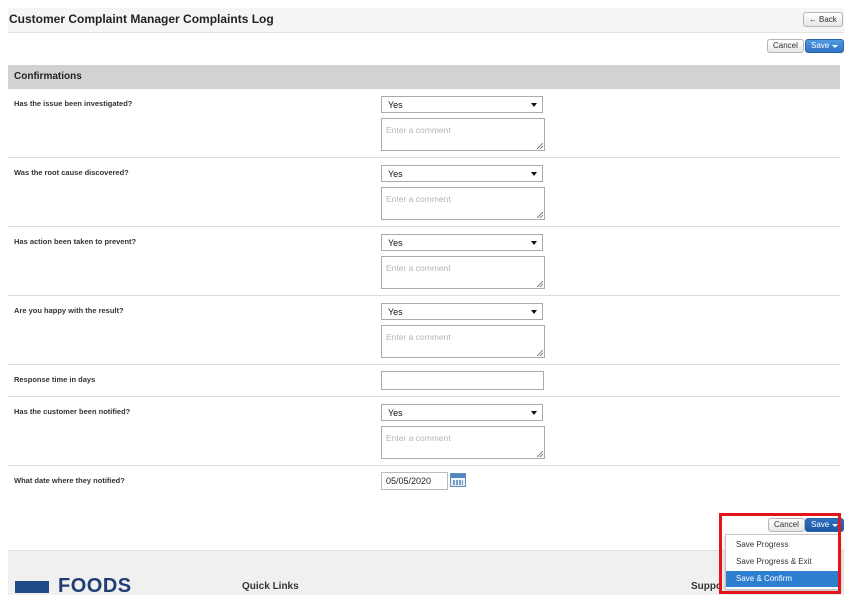 The height and width of the screenshot is (610, 851). Describe the element at coordinates (69, 310) in the screenshot. I see `question-label: Are you happy with the result?` at that location.